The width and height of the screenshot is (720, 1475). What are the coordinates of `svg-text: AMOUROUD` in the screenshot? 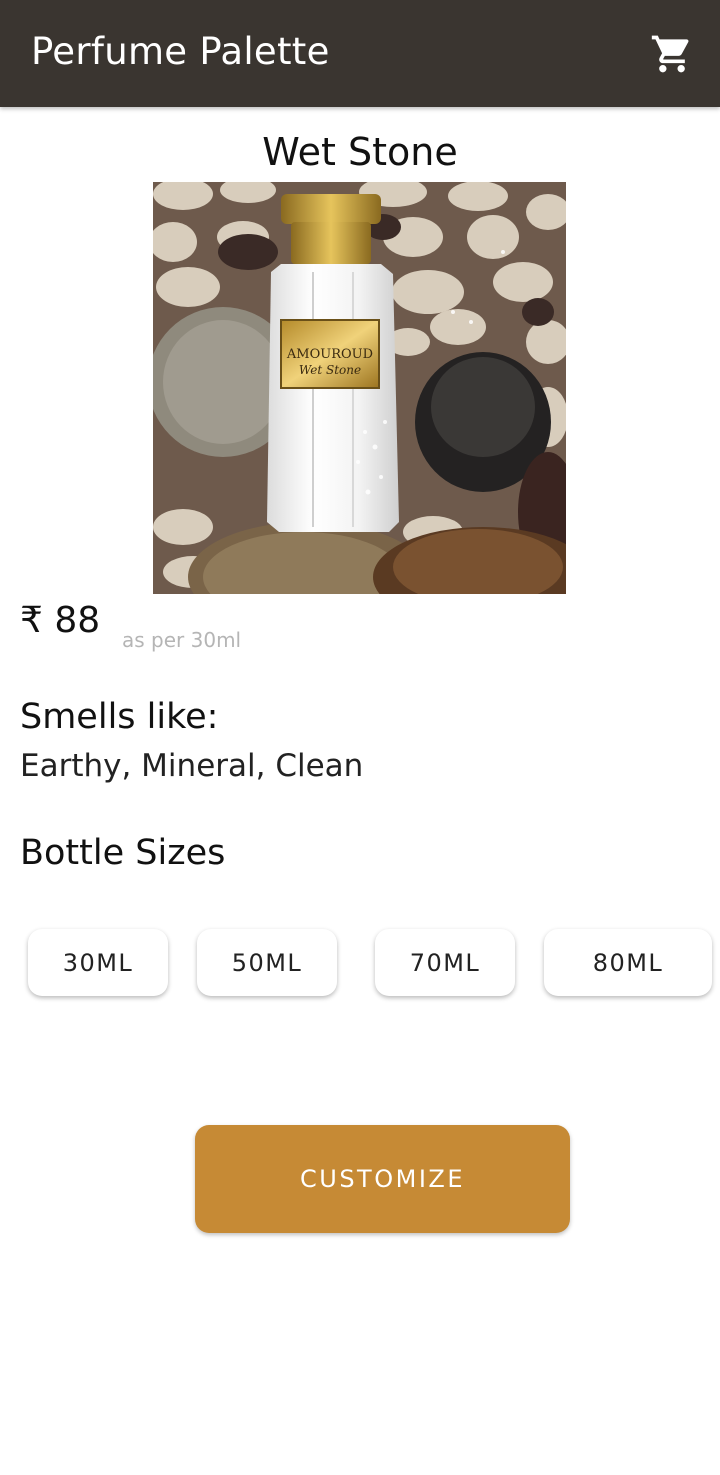 It's located at (329, 354).